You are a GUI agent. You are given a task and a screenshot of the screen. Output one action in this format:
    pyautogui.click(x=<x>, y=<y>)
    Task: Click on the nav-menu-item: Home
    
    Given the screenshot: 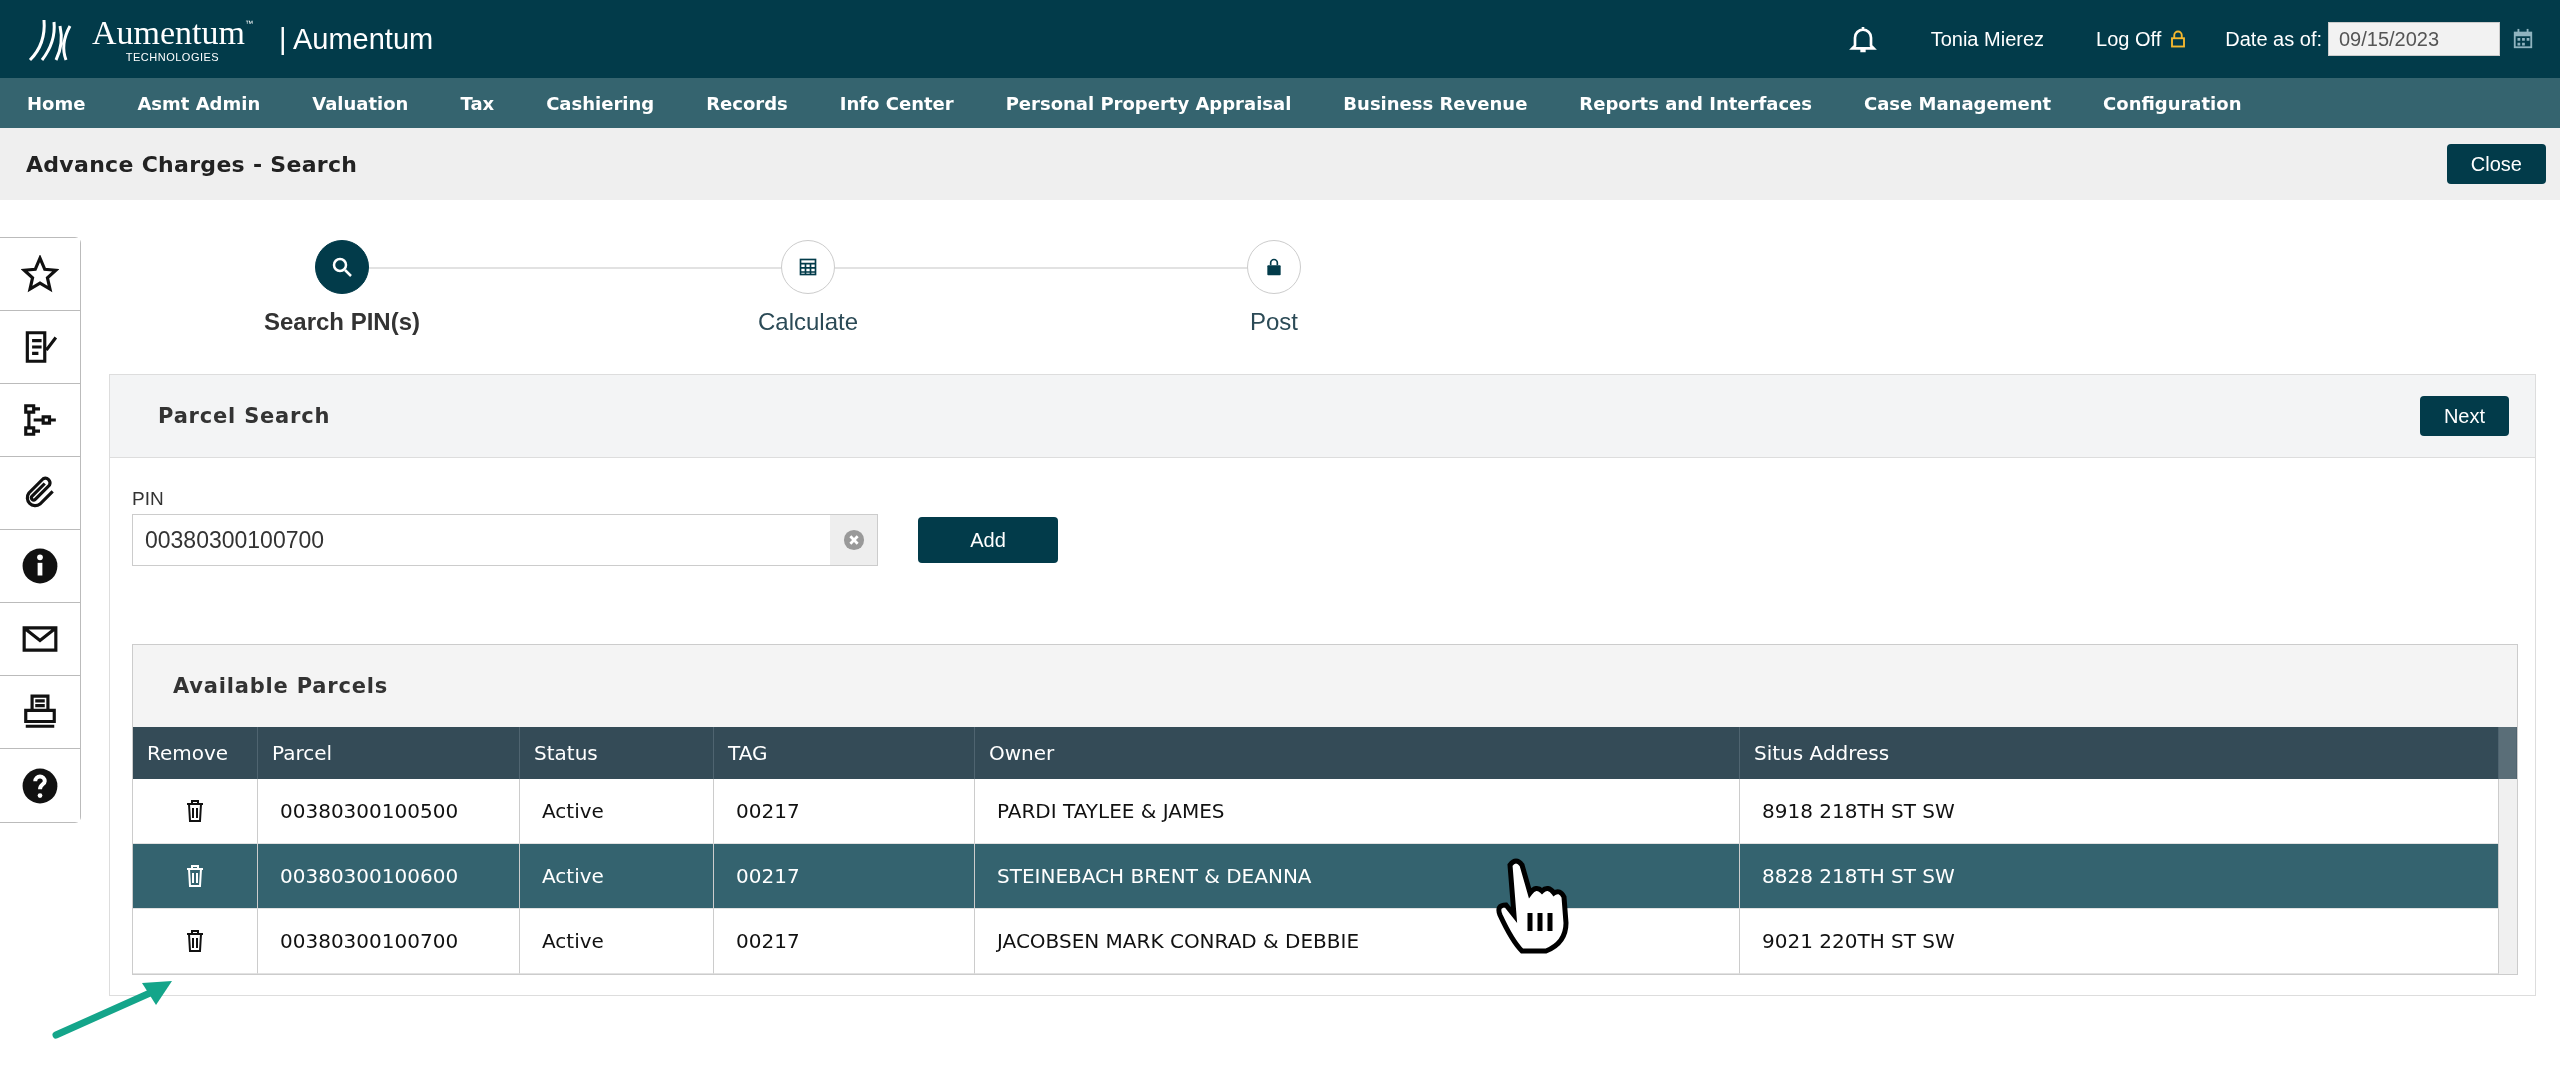 What is the action you would take?
    pyautogui.click(x=56, y=103)
    